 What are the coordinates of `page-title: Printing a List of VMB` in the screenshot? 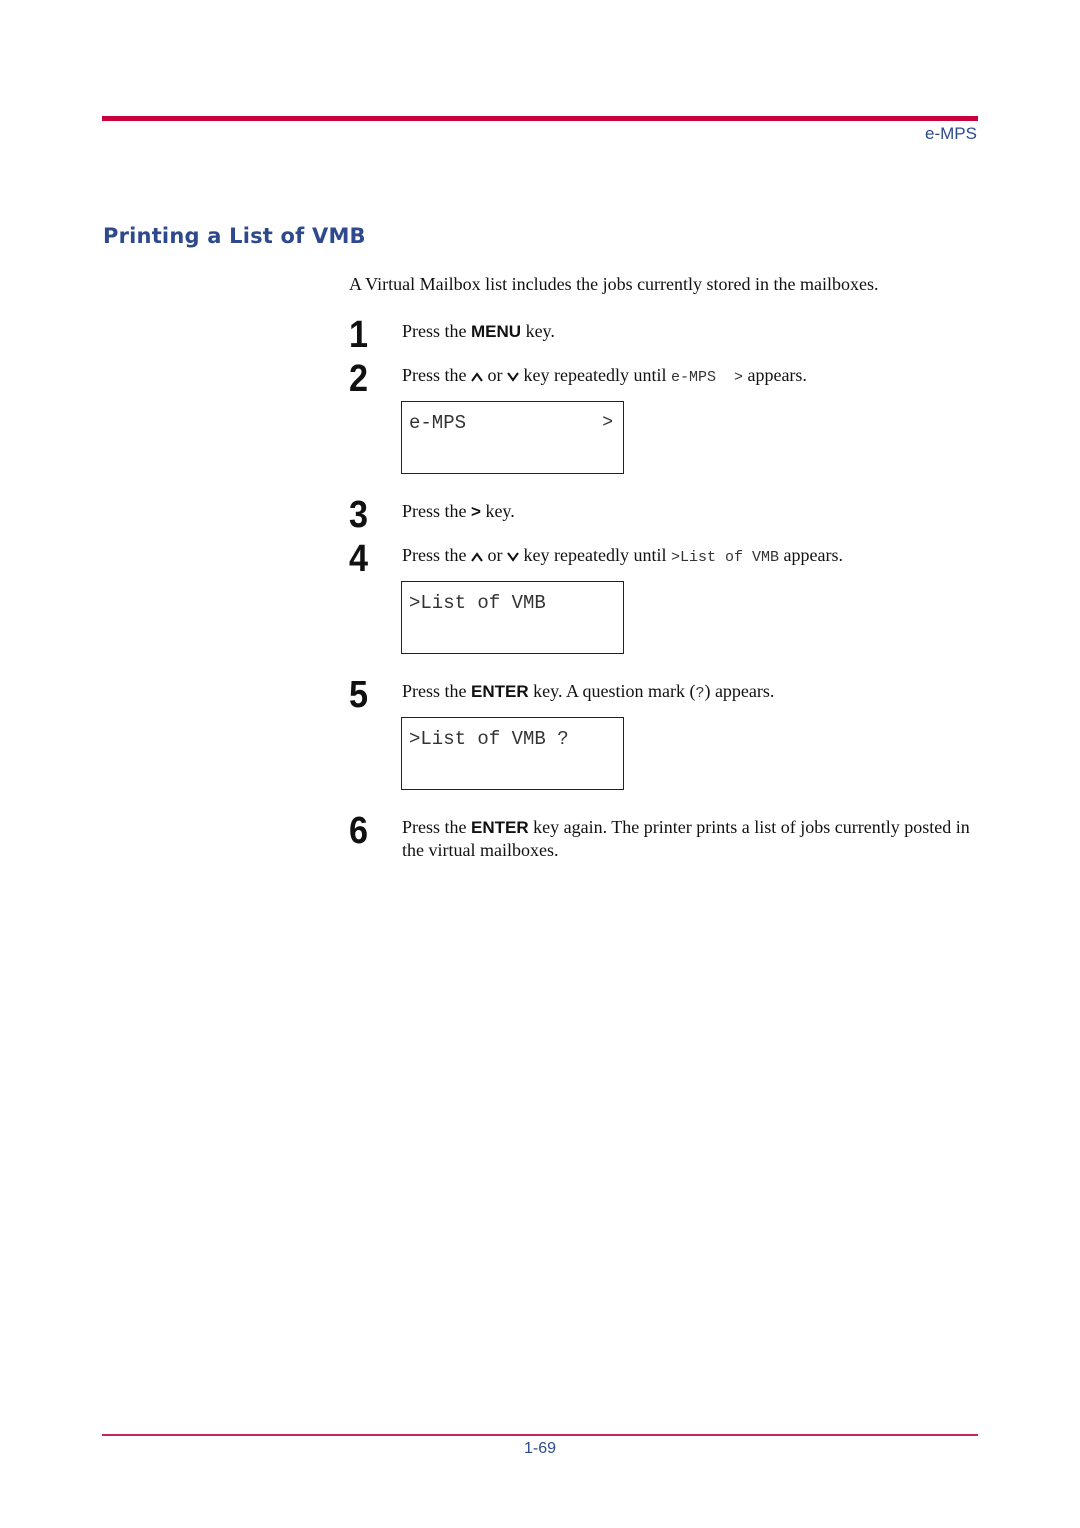 It's located at (234, 236).